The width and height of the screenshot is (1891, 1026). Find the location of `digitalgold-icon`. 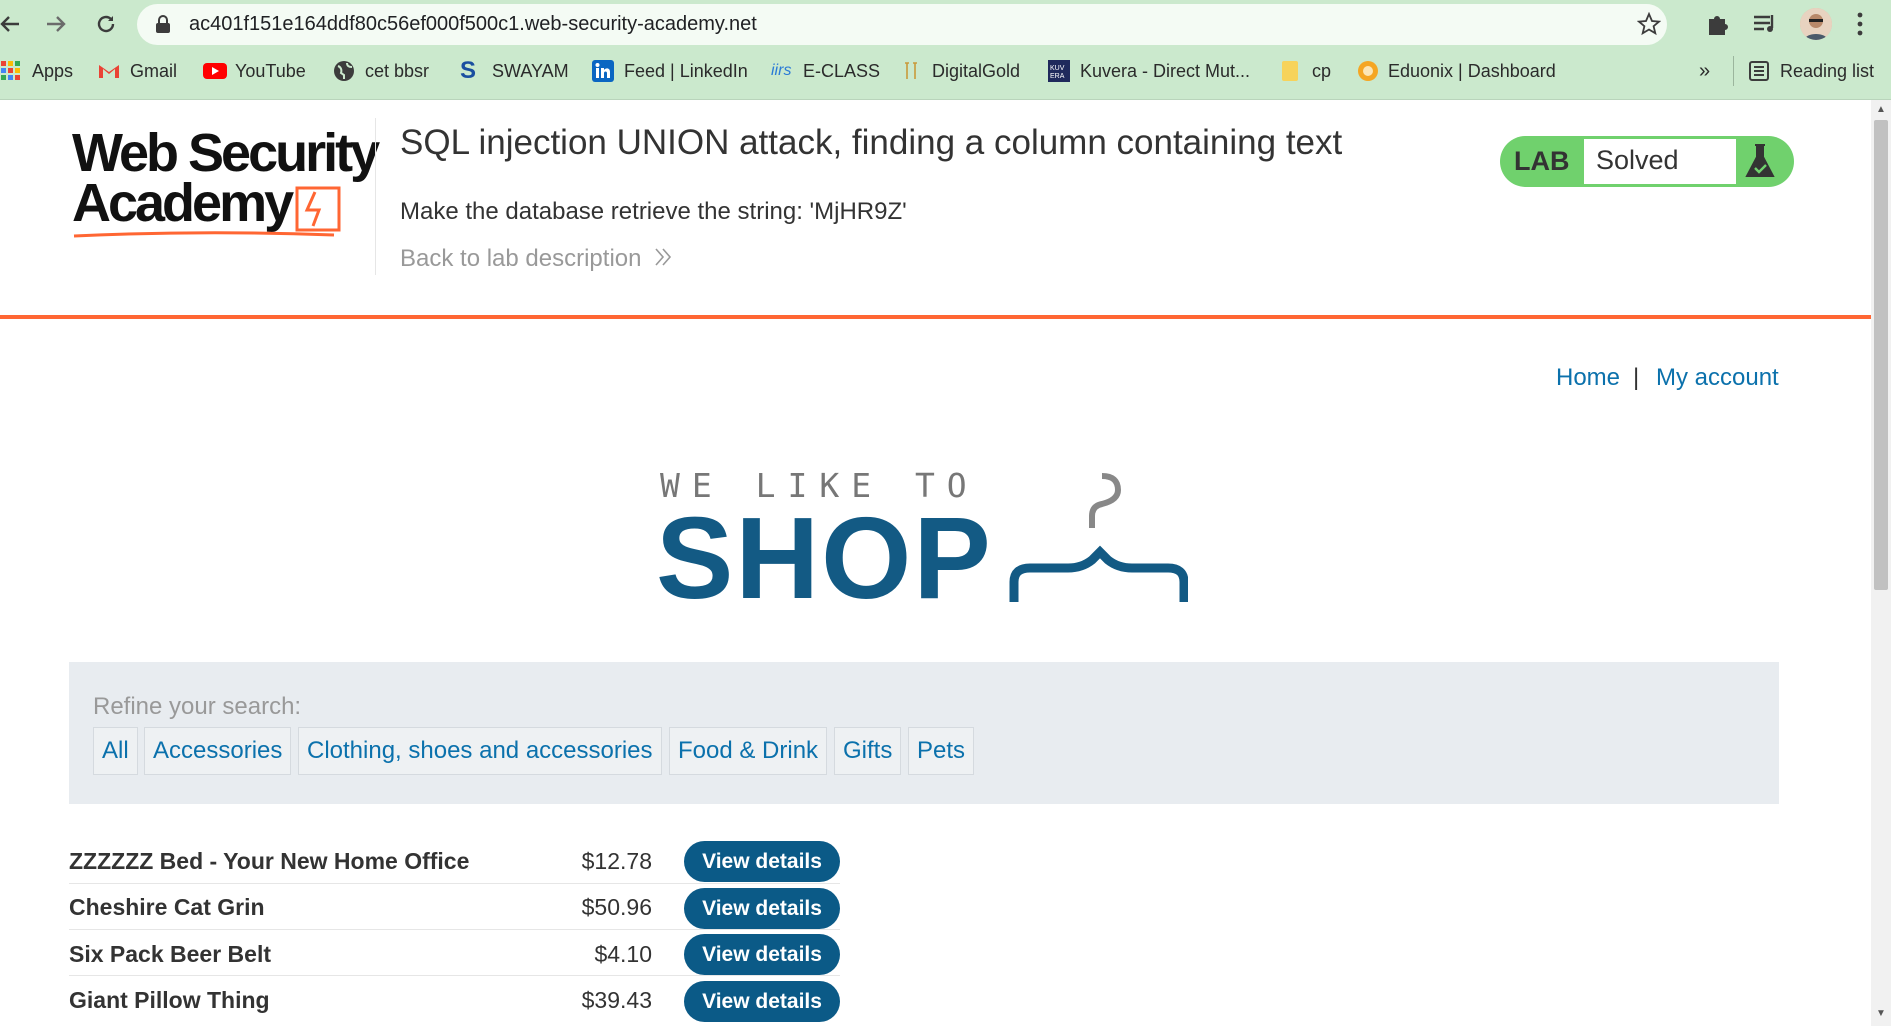

digitalgold-icon is located at coordinates (911, 71).